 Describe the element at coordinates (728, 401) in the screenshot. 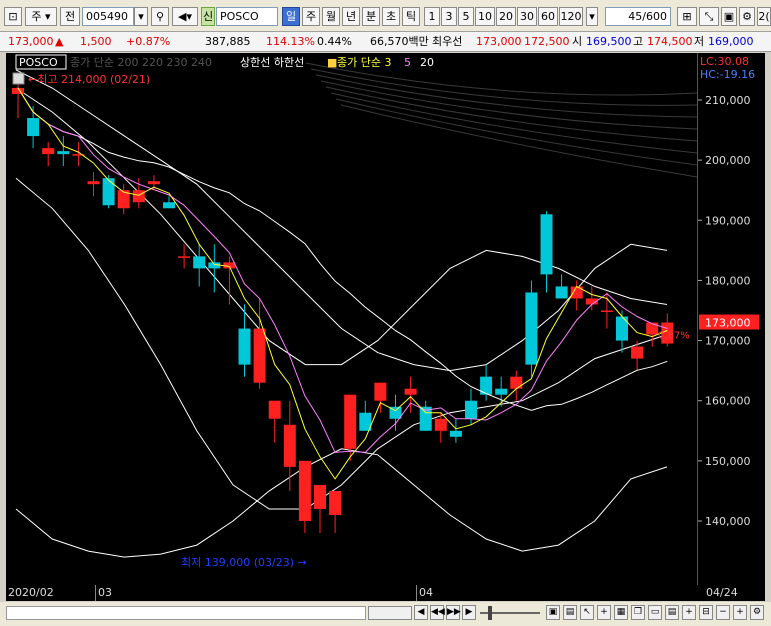

I see `y-tick-label: 160,000` at that location.